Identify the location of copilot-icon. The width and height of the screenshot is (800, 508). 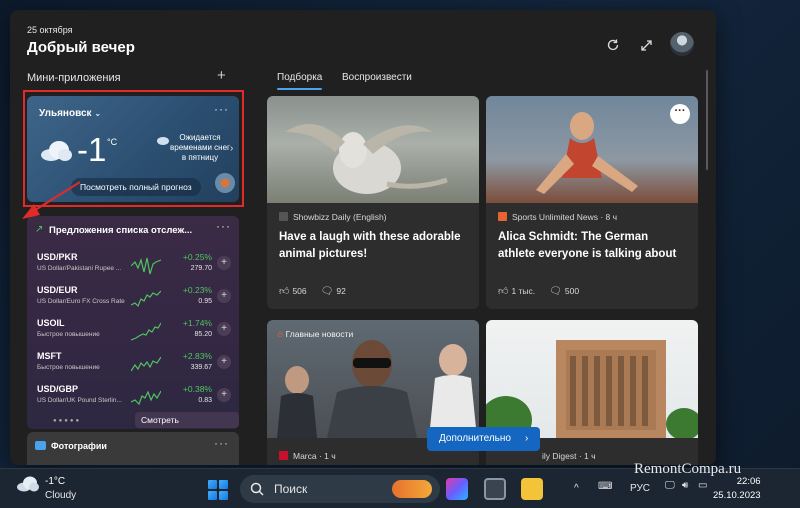
(457, 489).